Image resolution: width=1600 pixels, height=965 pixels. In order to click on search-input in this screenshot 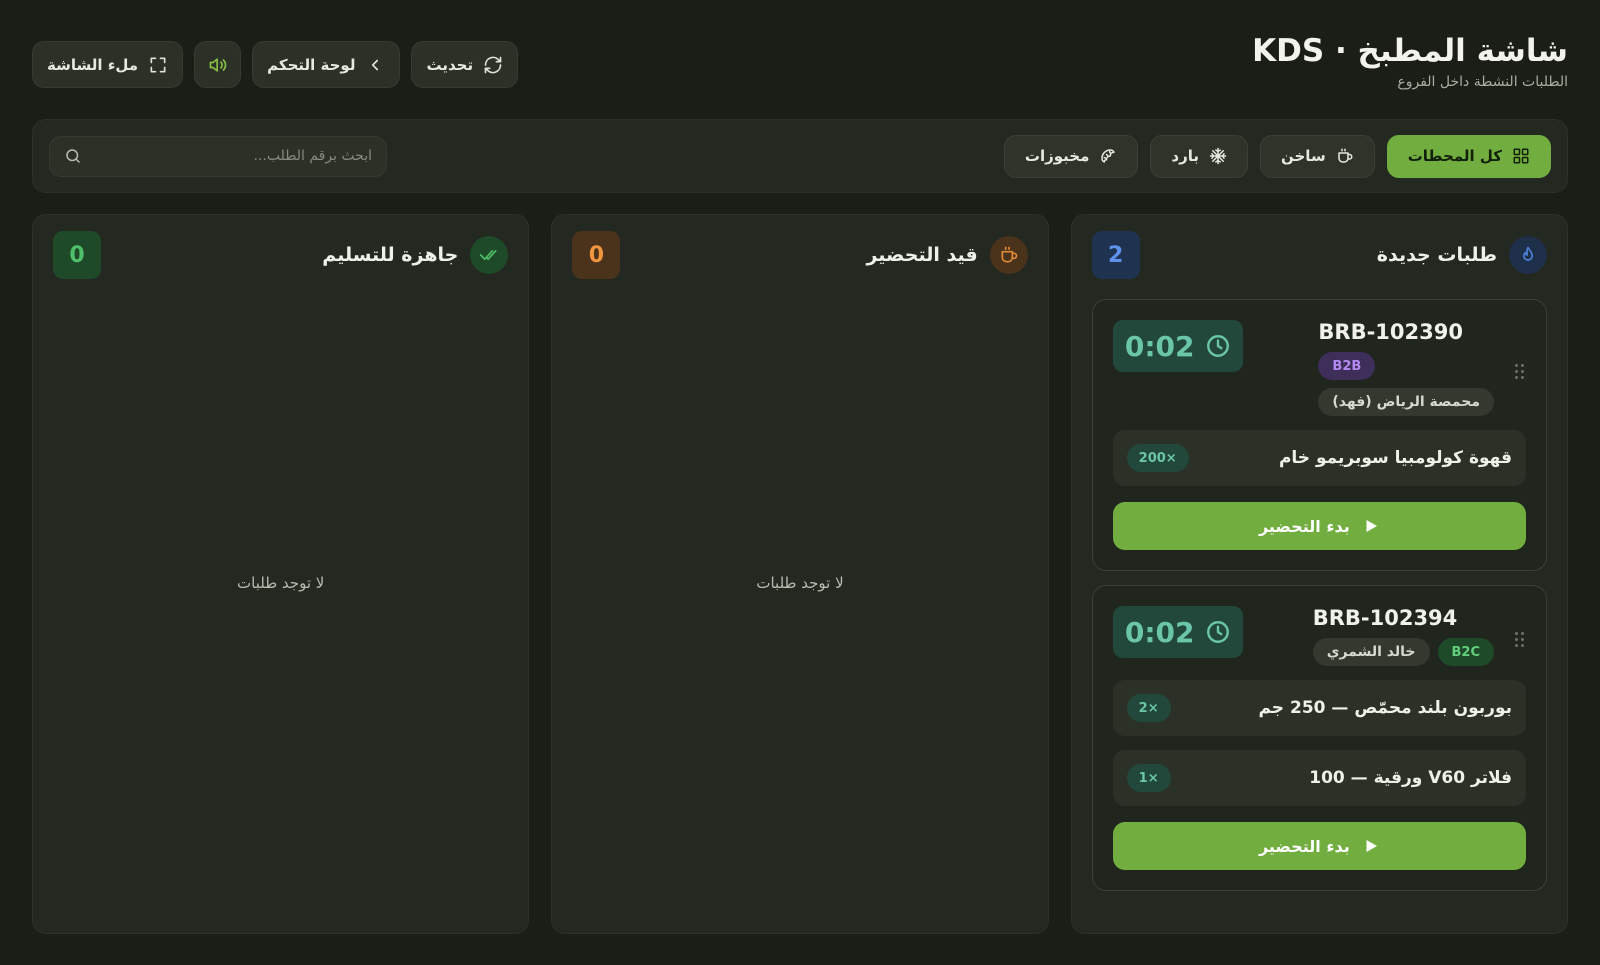, I will do `click(232, 156)`.